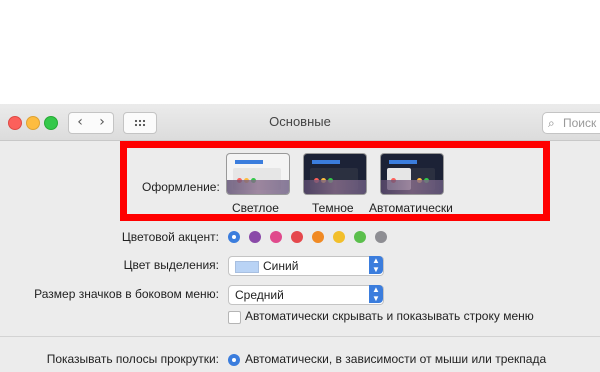 Image resolution: width=600 pixels, height=372 pixels. Describe the element at coordinates (255, 237) in the screenshot. I see `accent-purple` at that location.